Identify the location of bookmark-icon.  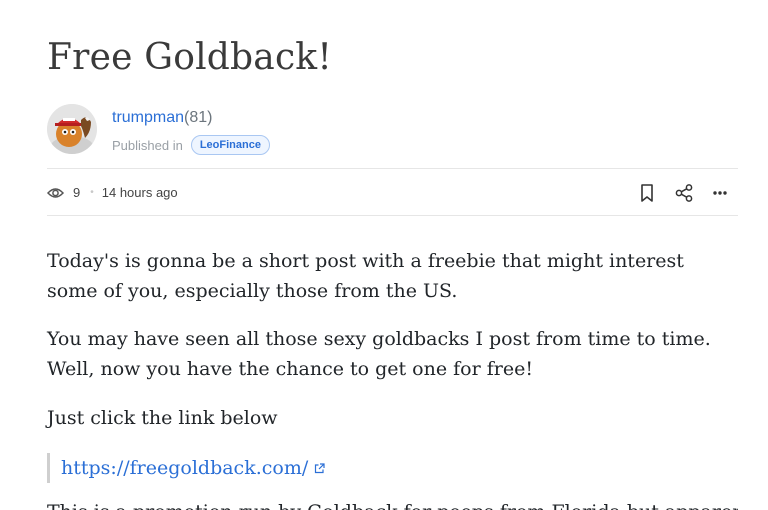
(647, 193).